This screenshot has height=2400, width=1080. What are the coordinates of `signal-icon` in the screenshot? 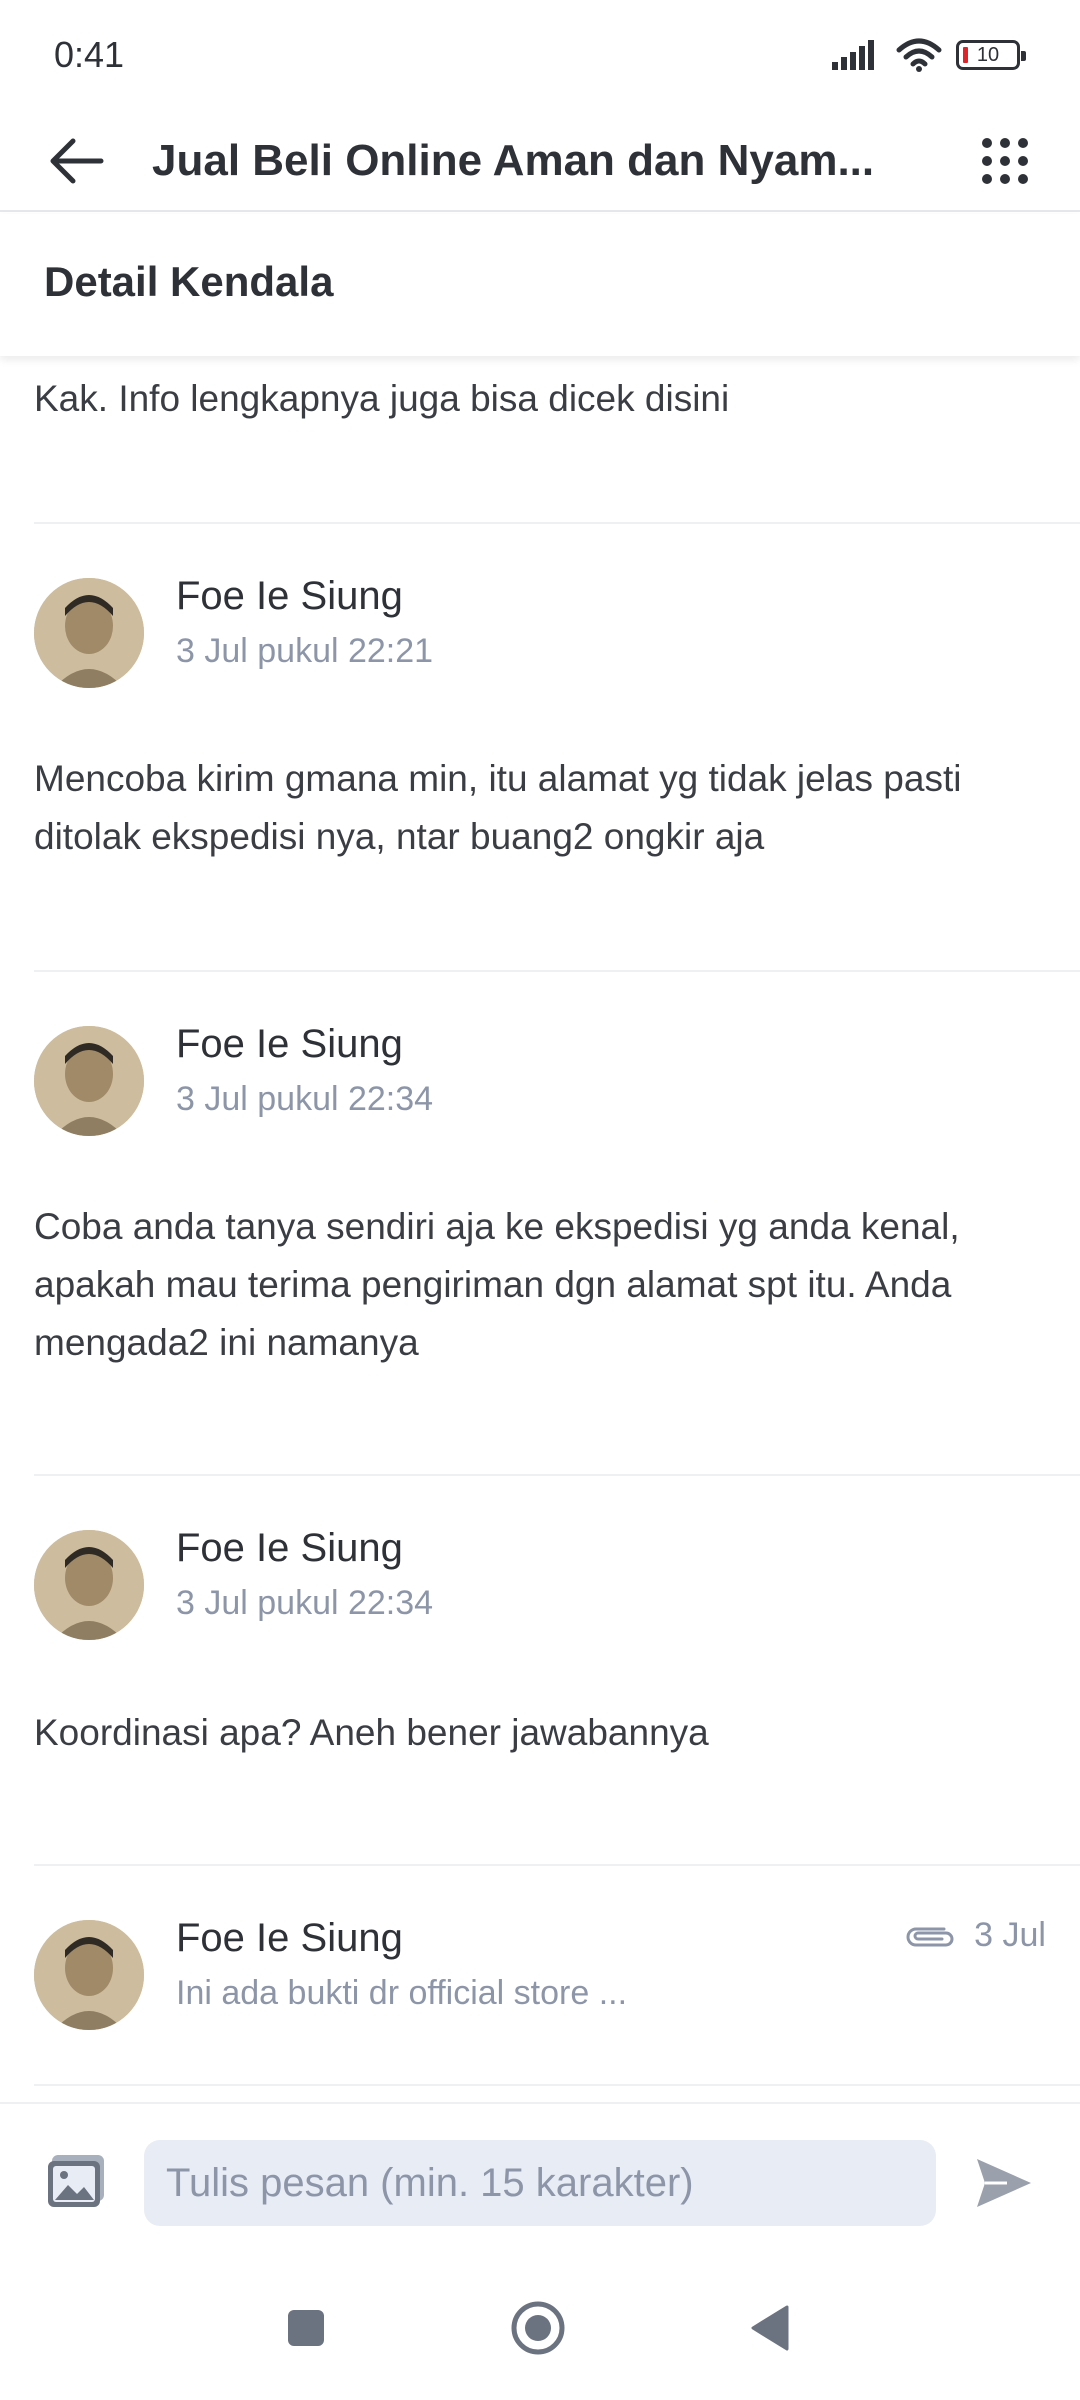 It's located at (853, 55).